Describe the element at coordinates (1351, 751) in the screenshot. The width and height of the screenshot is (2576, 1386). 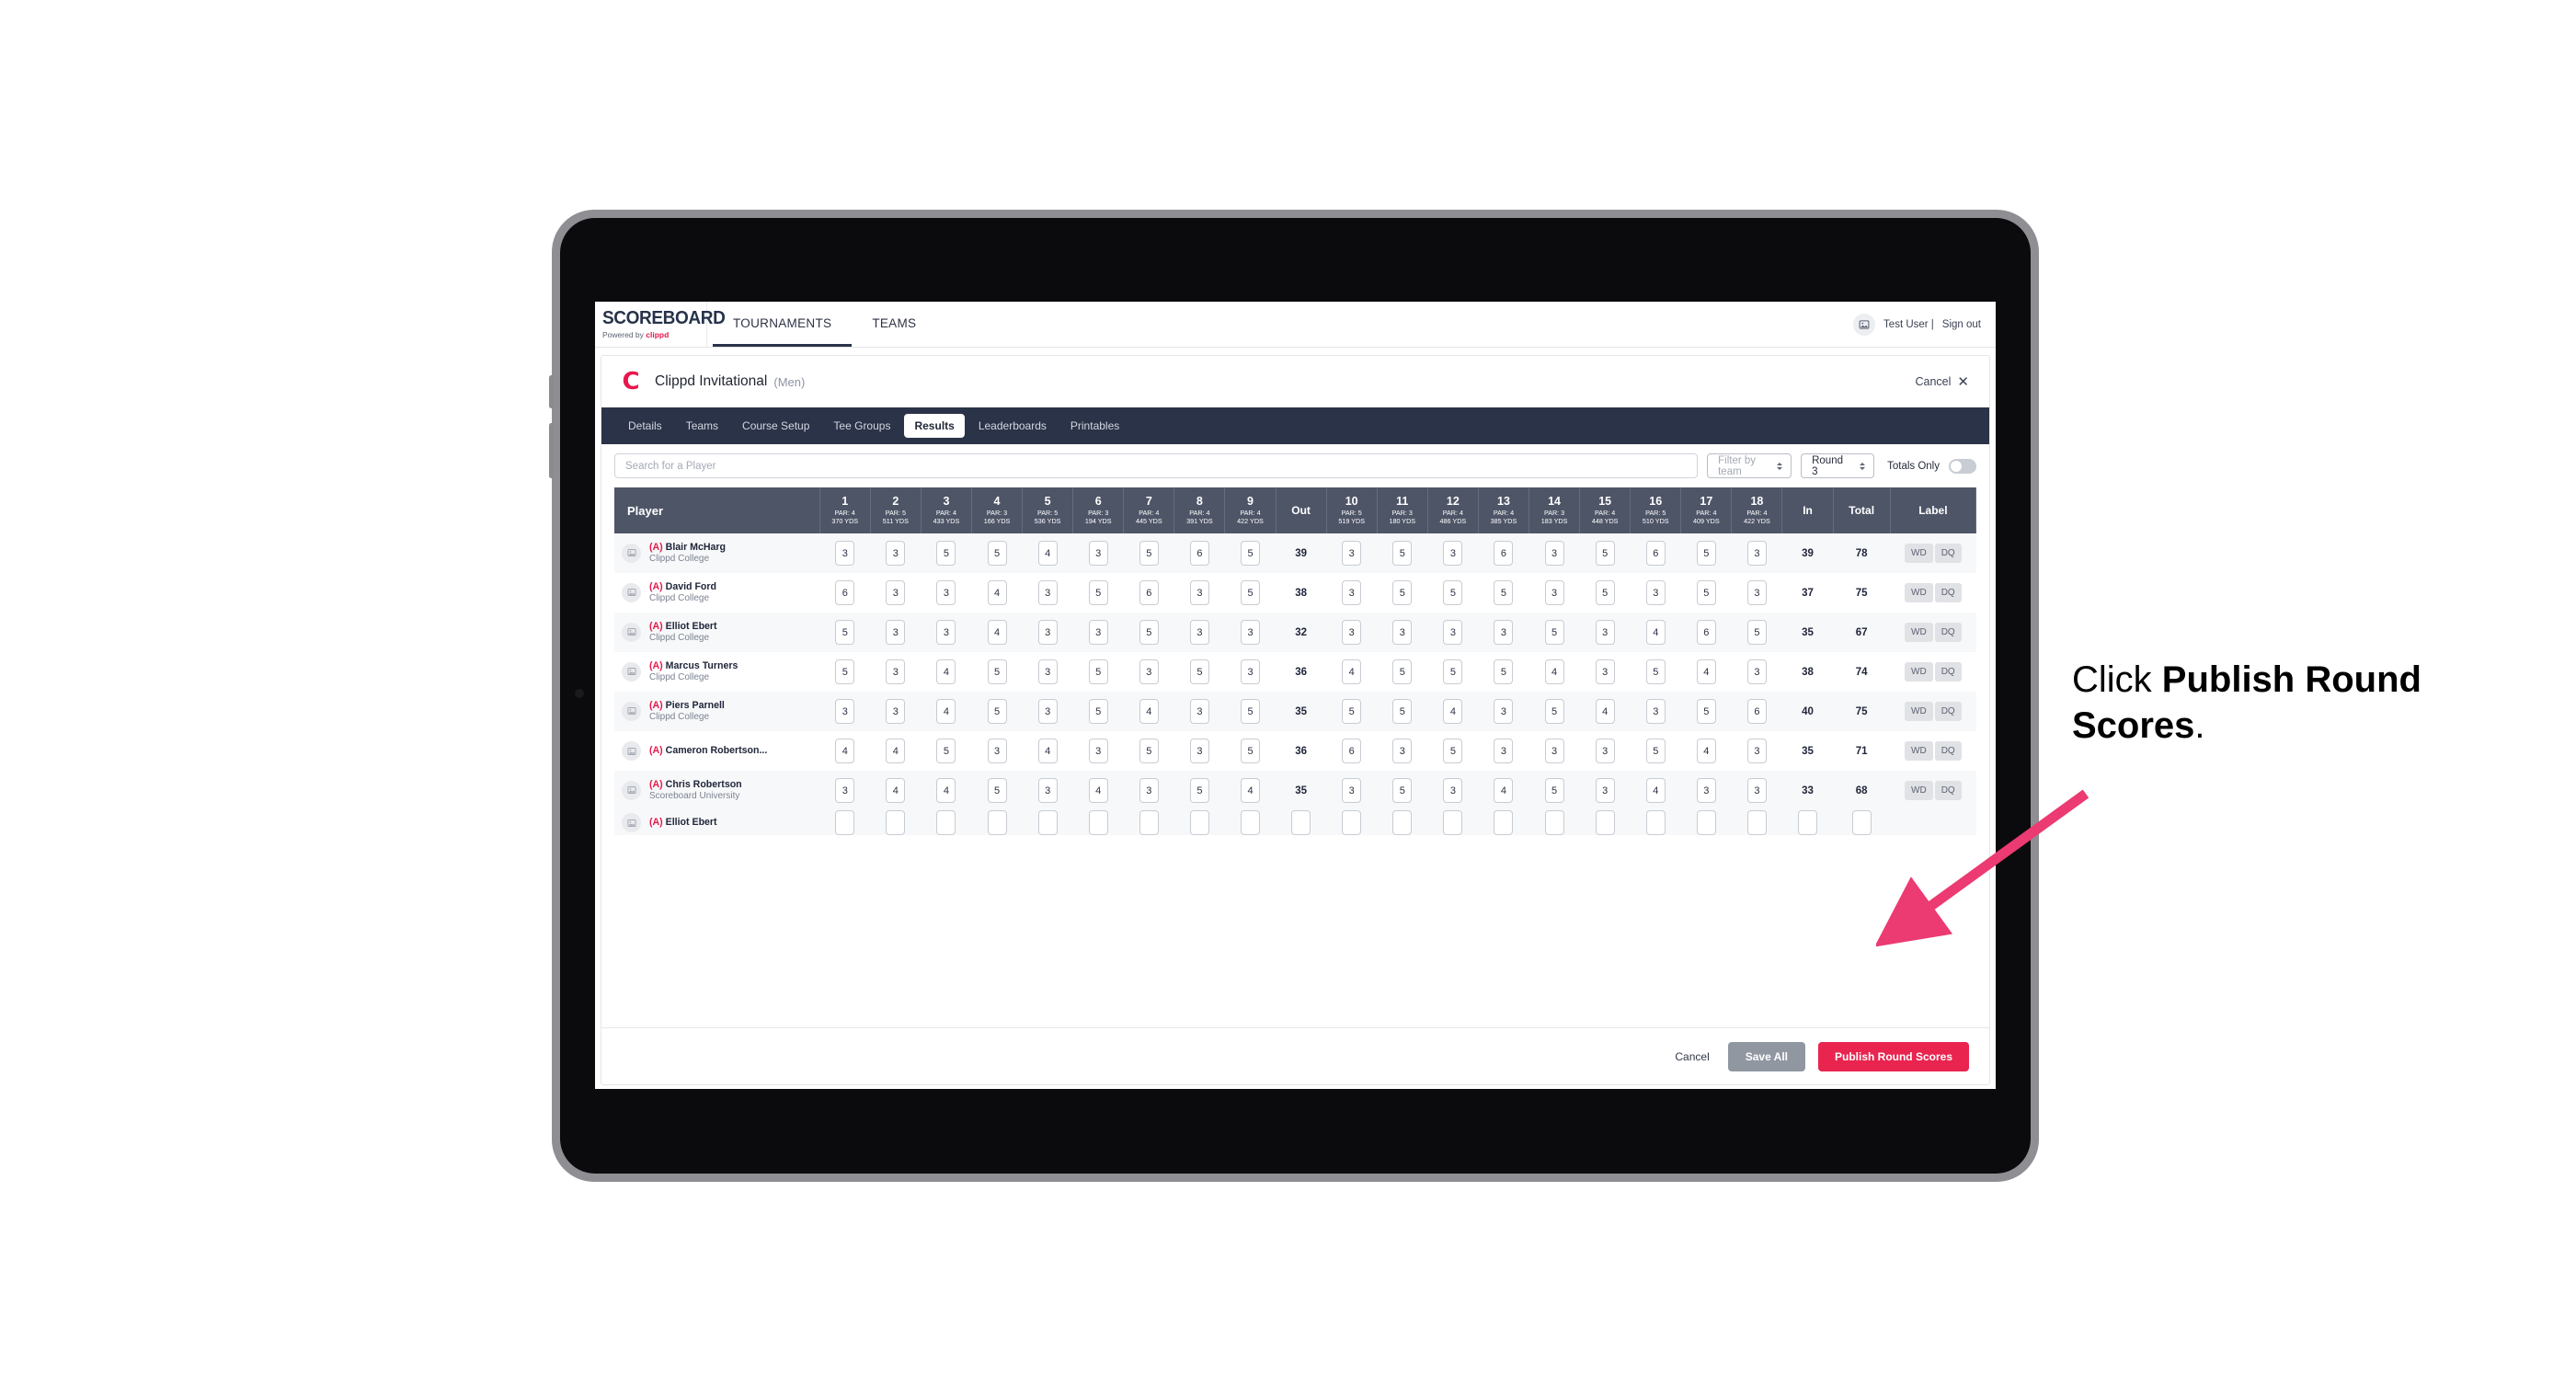
I see `score-cell-hole-10: 6` at that location.